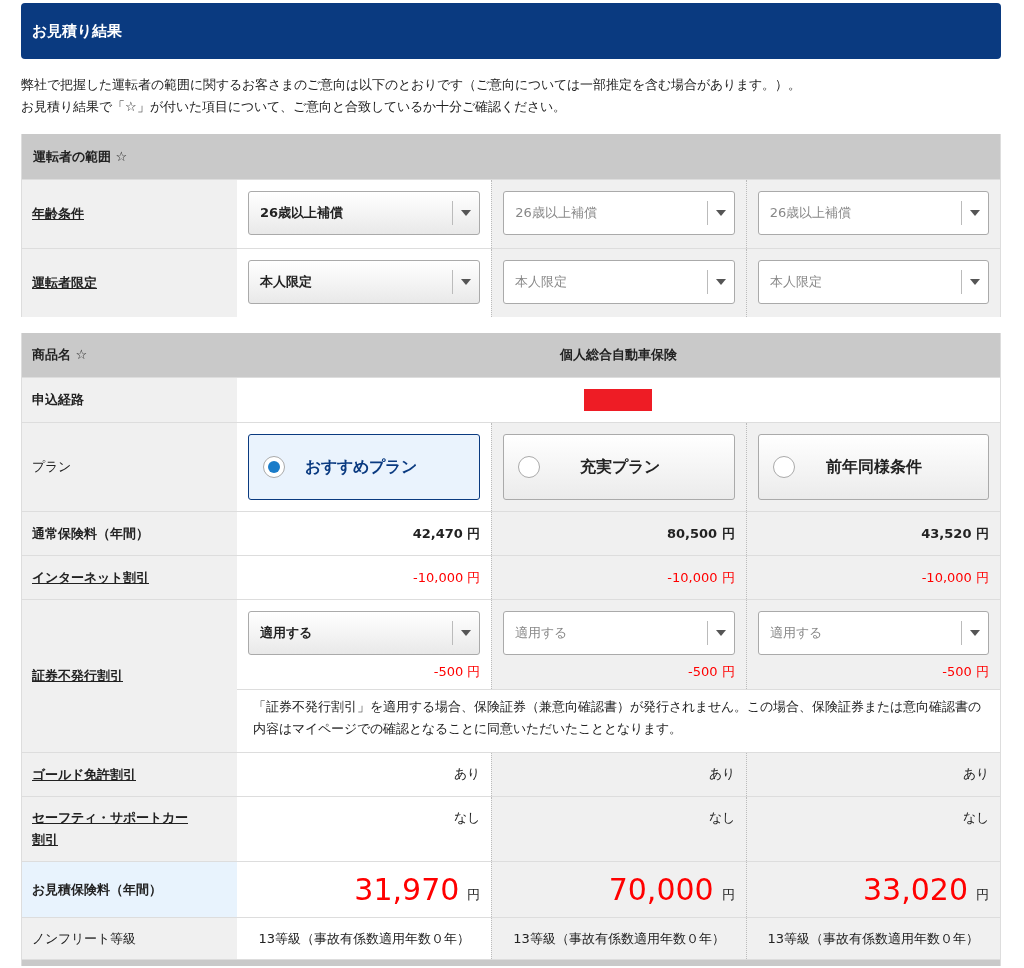  What do you see at coordinates (84, 774) in the screenshot?
I see `row-label: ゴールド免許割引` at bounding box center [84, 774].